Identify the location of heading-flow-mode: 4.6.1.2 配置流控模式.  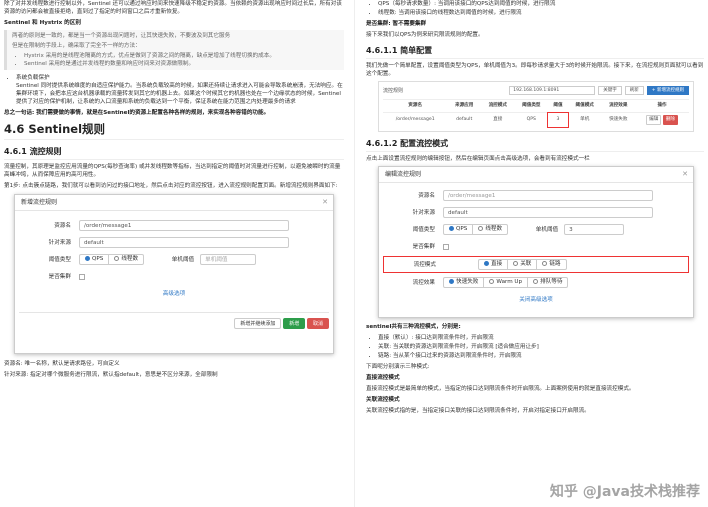
(535, 145).